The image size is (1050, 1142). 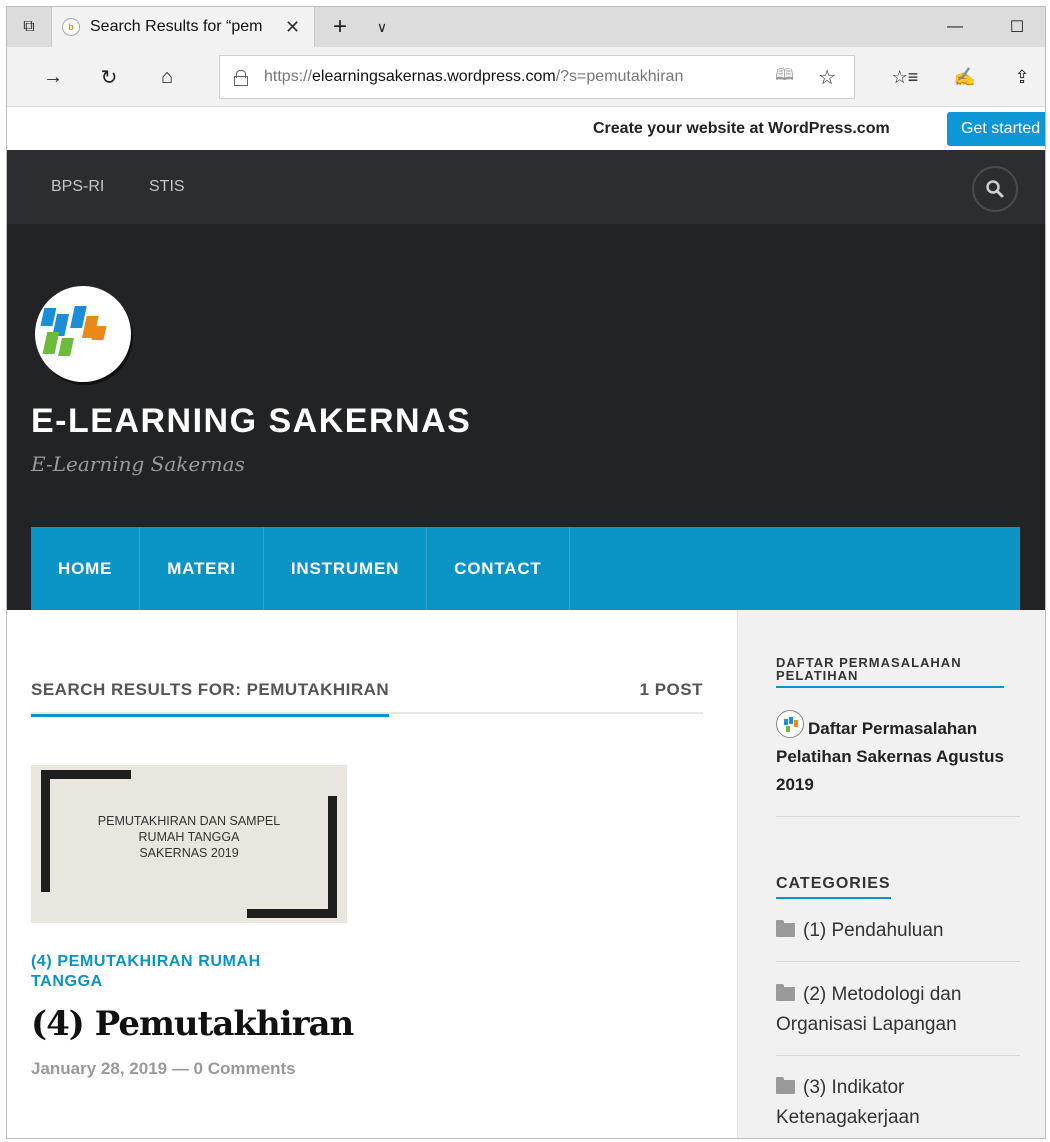 I want to click on widget-title-daftar: DAFTAR PERMASALAHAN PELATIHAN, so click(x=890, y=672).